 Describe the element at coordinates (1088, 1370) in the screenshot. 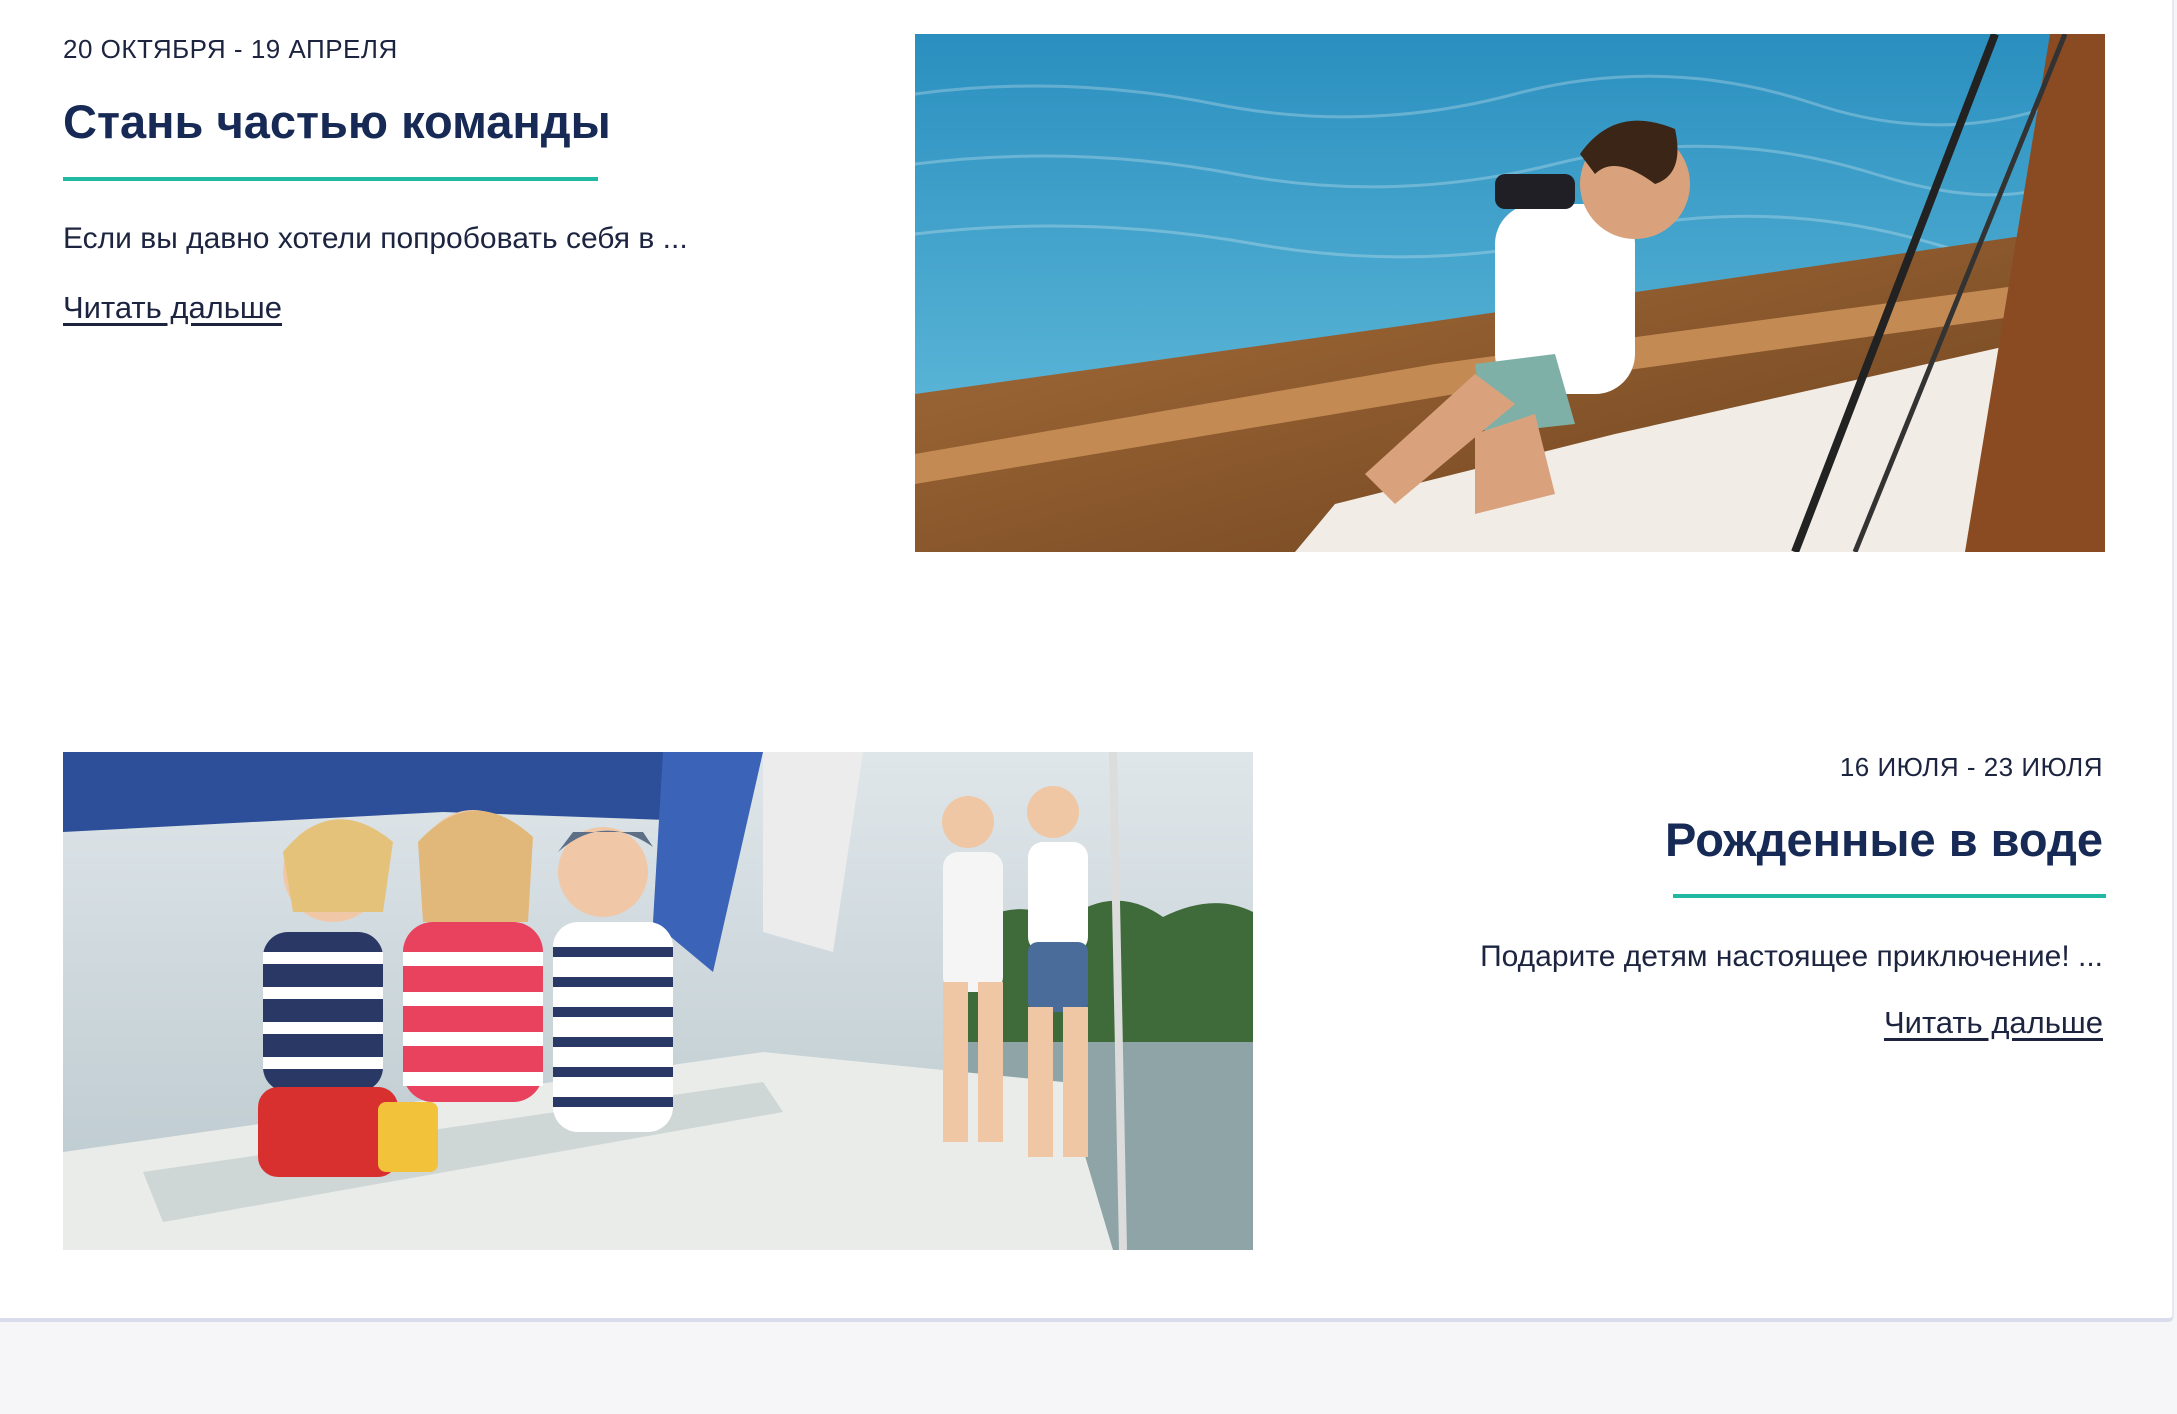

I see `page-background-band` at that location.